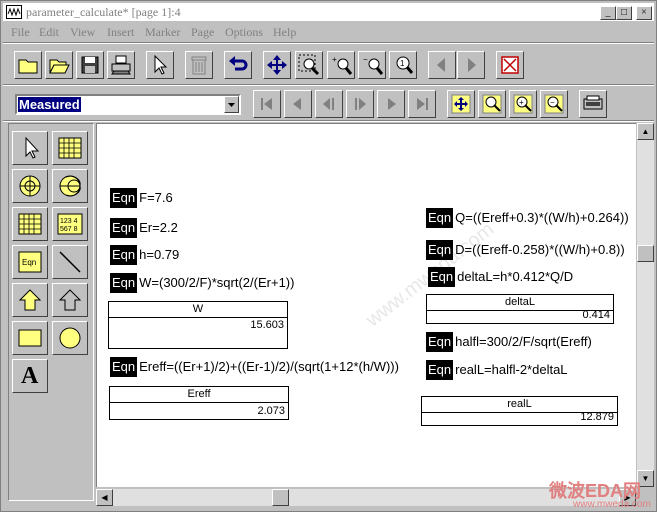 Image resolution: width=657 pixels, height=512 pixels. Describe the element at coordinates (624, 13) in the screenshot. I see `maximize-button: □` at that location.